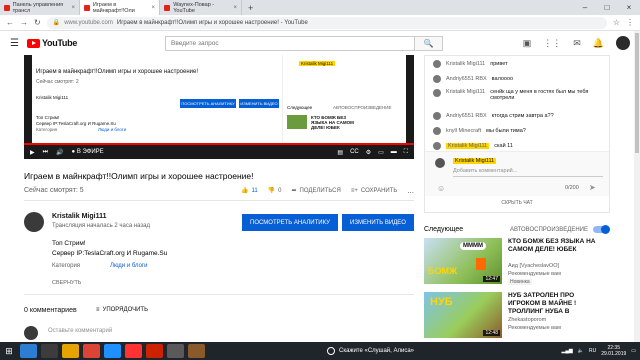 This screenshot has width=640, height=360. I want to click on miniplayer-icon: ▭, so click(381, 152).